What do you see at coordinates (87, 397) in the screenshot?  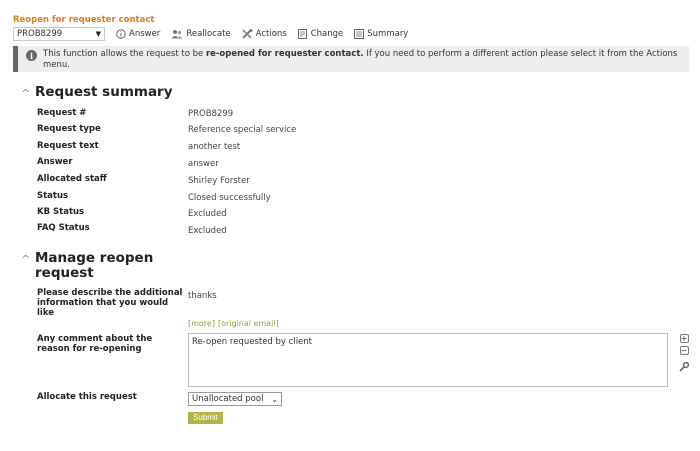 I see `allocate-label: Allocate this request` at bounding box center [87, 397].